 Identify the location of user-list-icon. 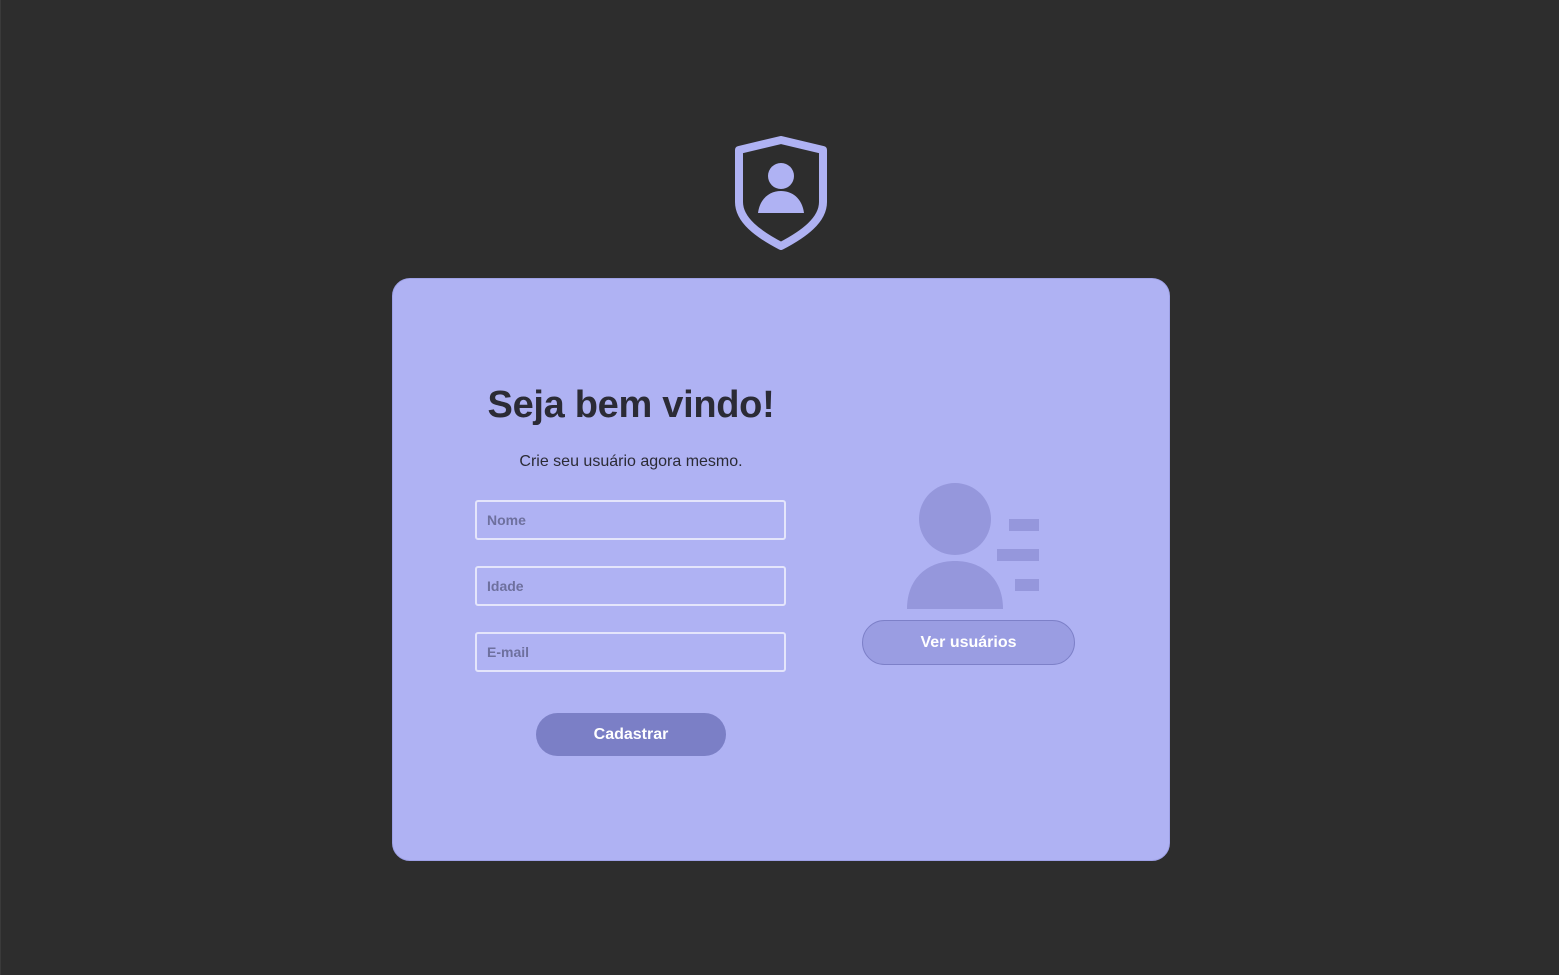
(973, 546).